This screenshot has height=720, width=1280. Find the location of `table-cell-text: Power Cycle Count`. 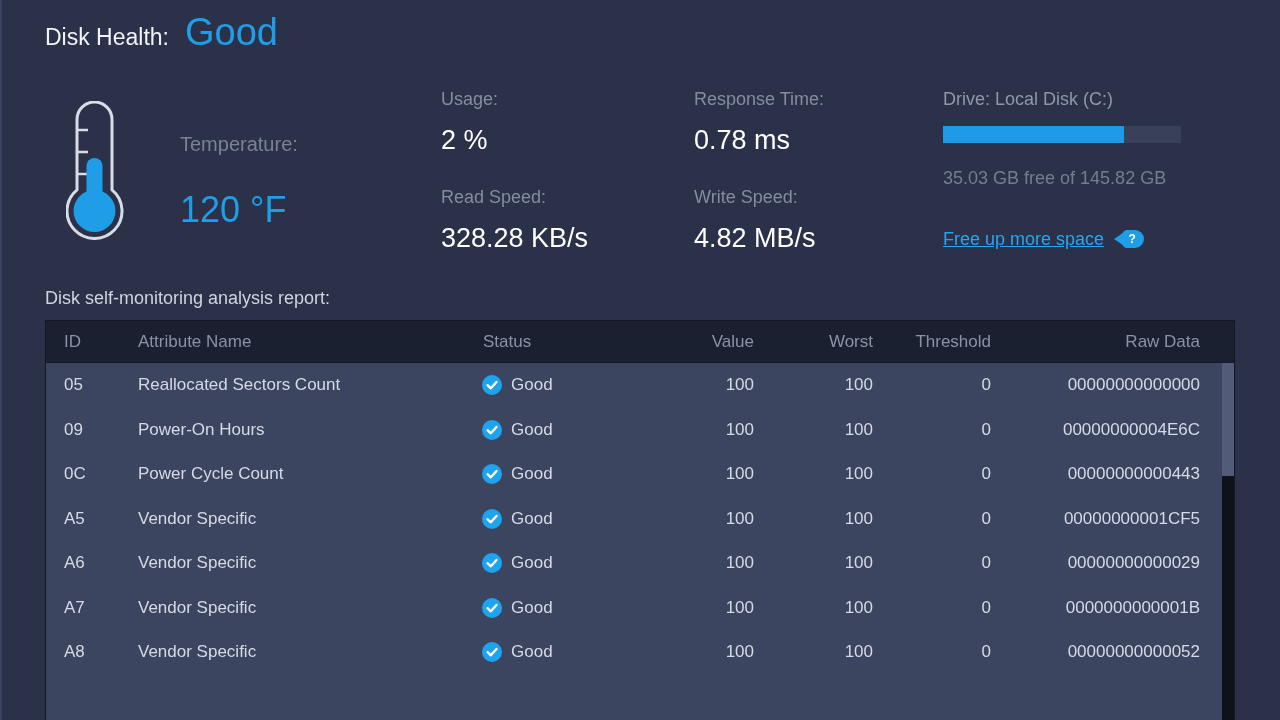

table-cell-text: Power Cycle Count is located at coordinates (211, 474).